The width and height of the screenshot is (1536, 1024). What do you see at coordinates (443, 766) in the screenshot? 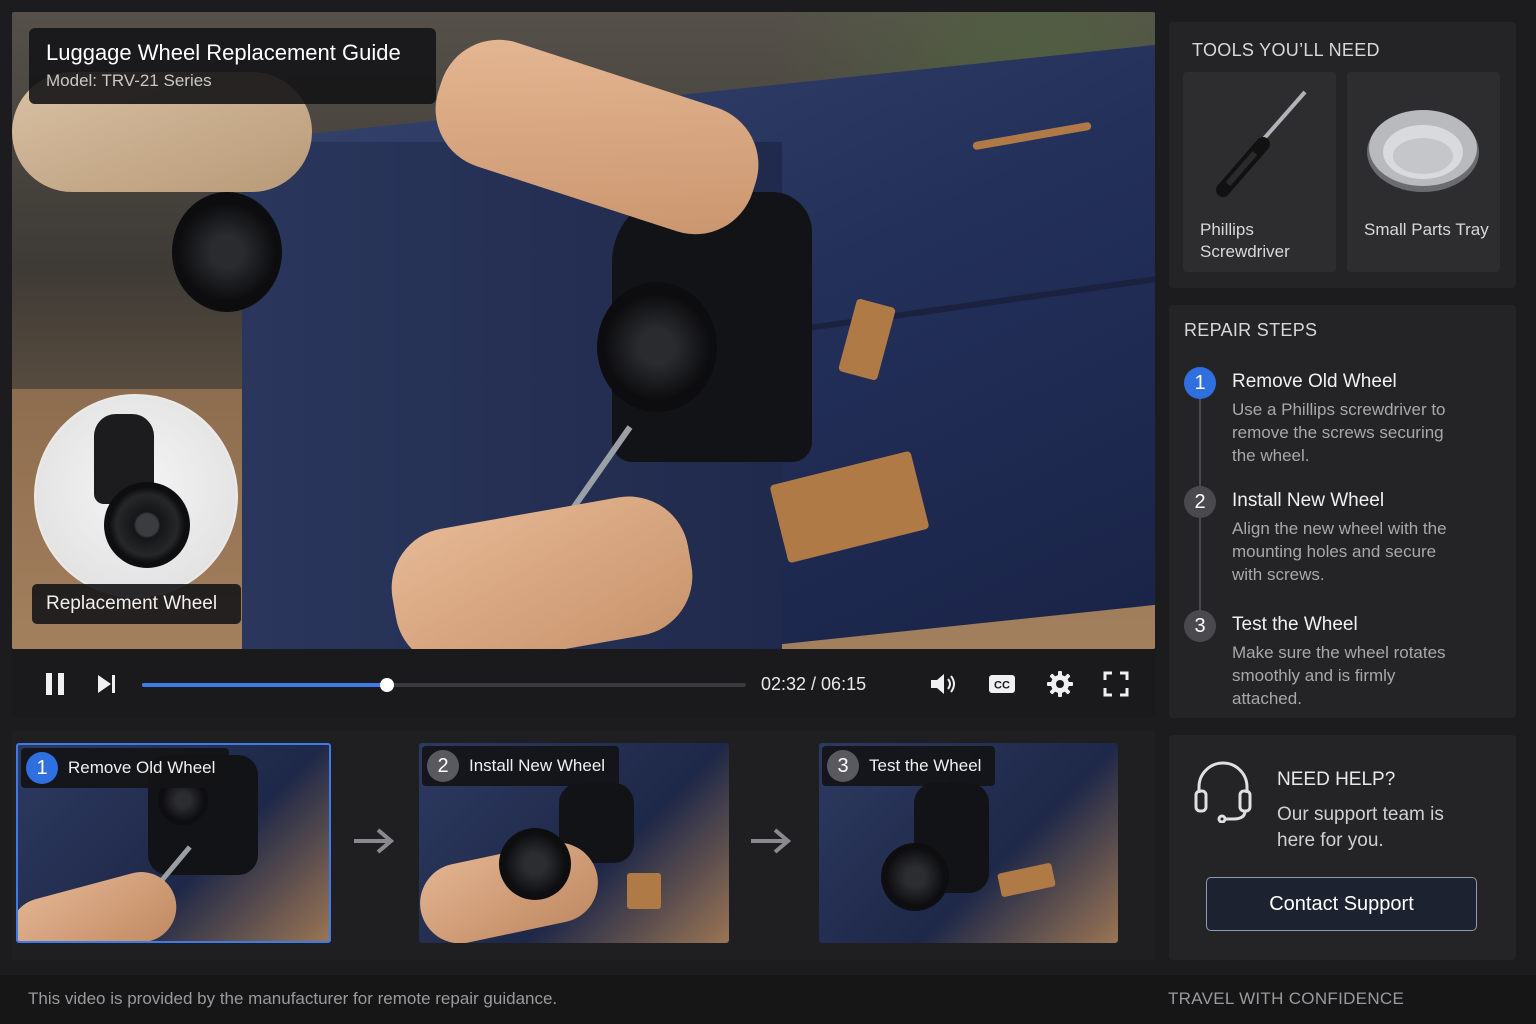
I see `chapter-number: 2` at bounding box center [443, 766].